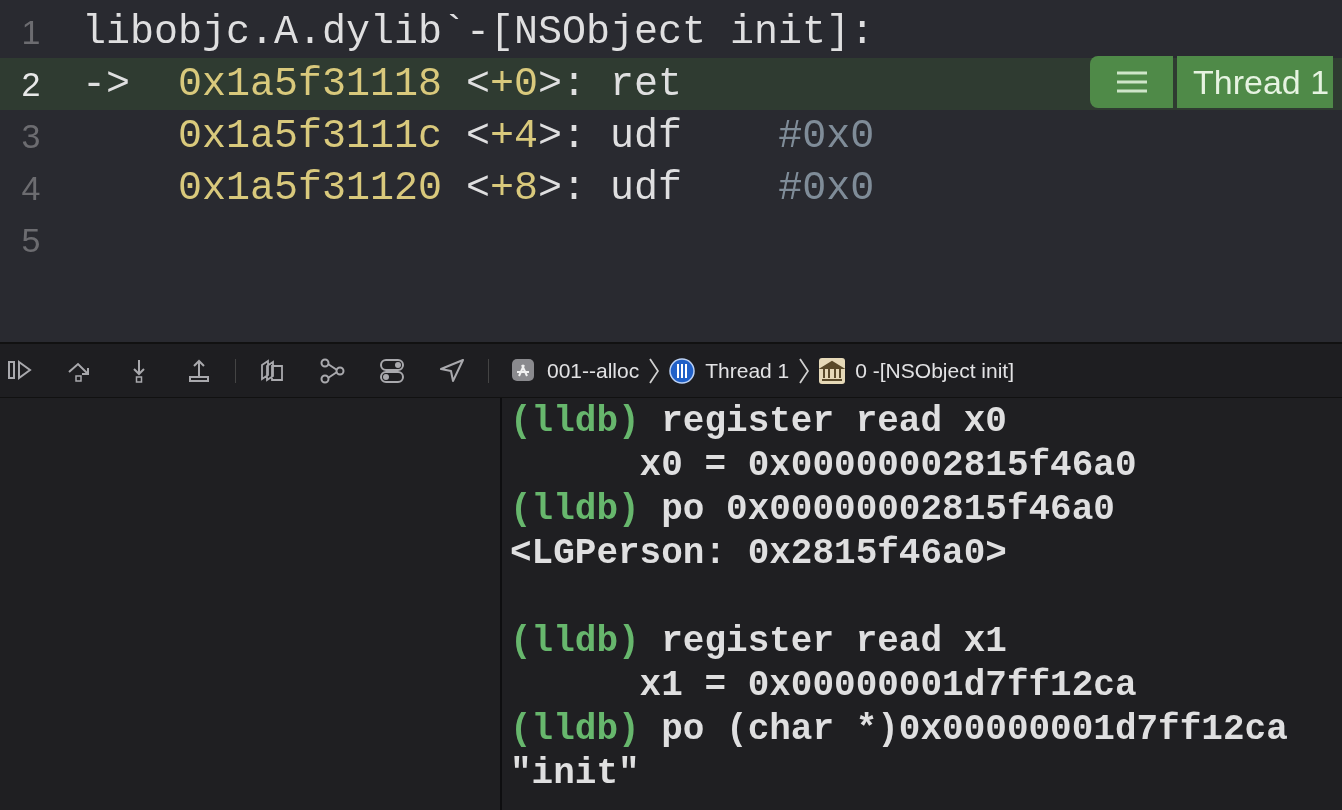 Image resolution: width=1342 pixels, height=810 pixels. Describe the element at coordinates (758, 421) in the screenshot. I see `console-line: (lldb) register read x0` at that location.